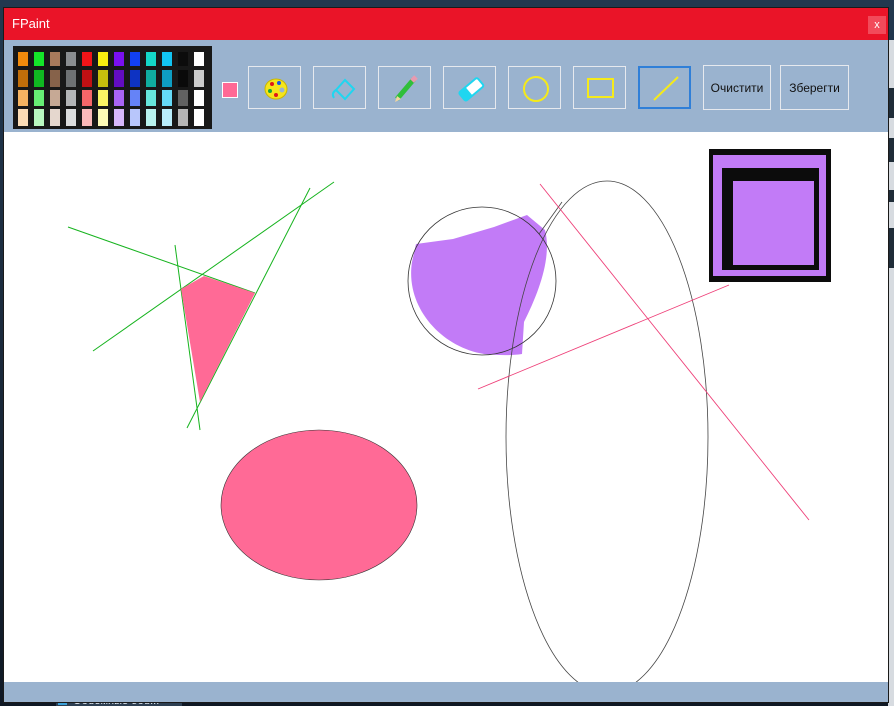 Image resolution: width=894 pixels, height=706 pixels. I want to click on line-tool-button, so click(664, 87).